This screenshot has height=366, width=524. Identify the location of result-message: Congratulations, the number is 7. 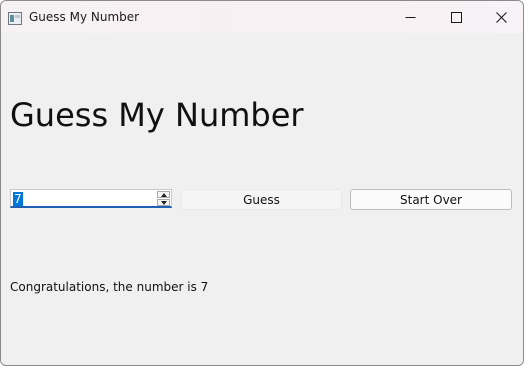
(109, 287).